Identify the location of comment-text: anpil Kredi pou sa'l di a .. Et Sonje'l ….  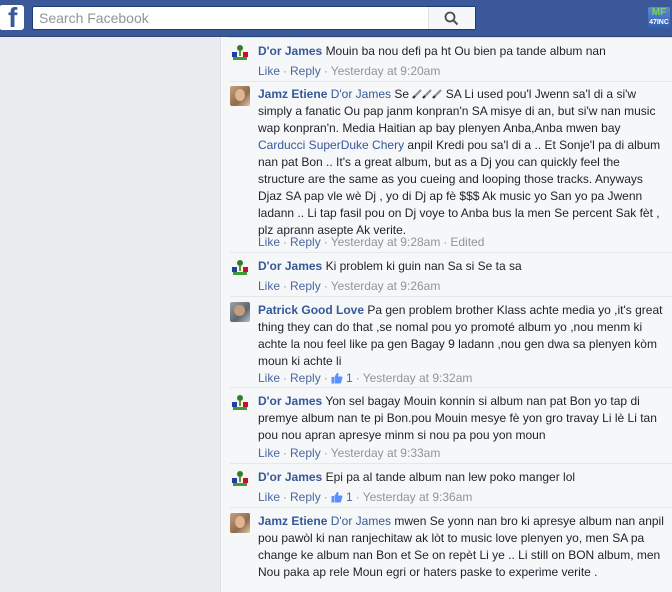
(459, 187).